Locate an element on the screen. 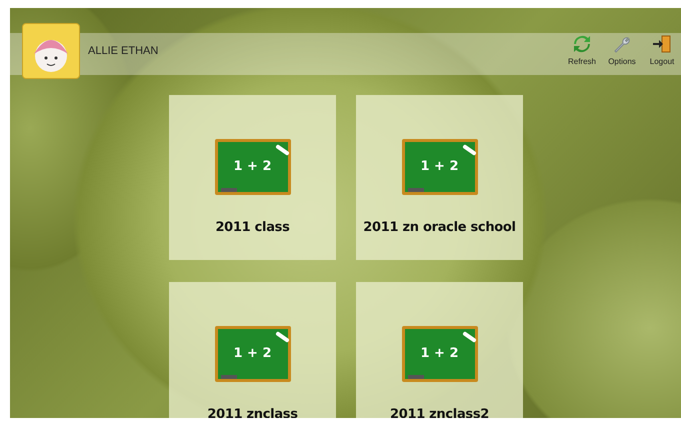 This screenshot has width=681, height=423. class-tile: 1 + 2 2011 class is located at coordinates (252, 177).